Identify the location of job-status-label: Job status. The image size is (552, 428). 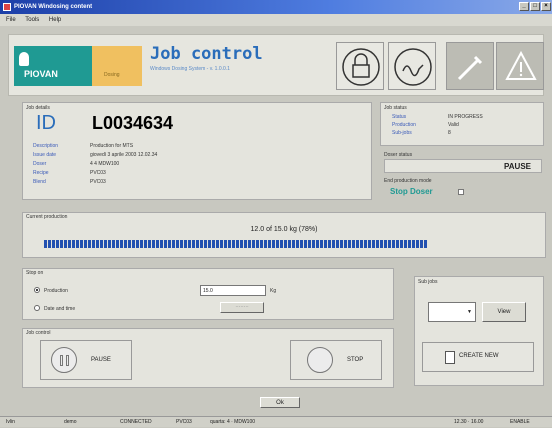
(395, 108).